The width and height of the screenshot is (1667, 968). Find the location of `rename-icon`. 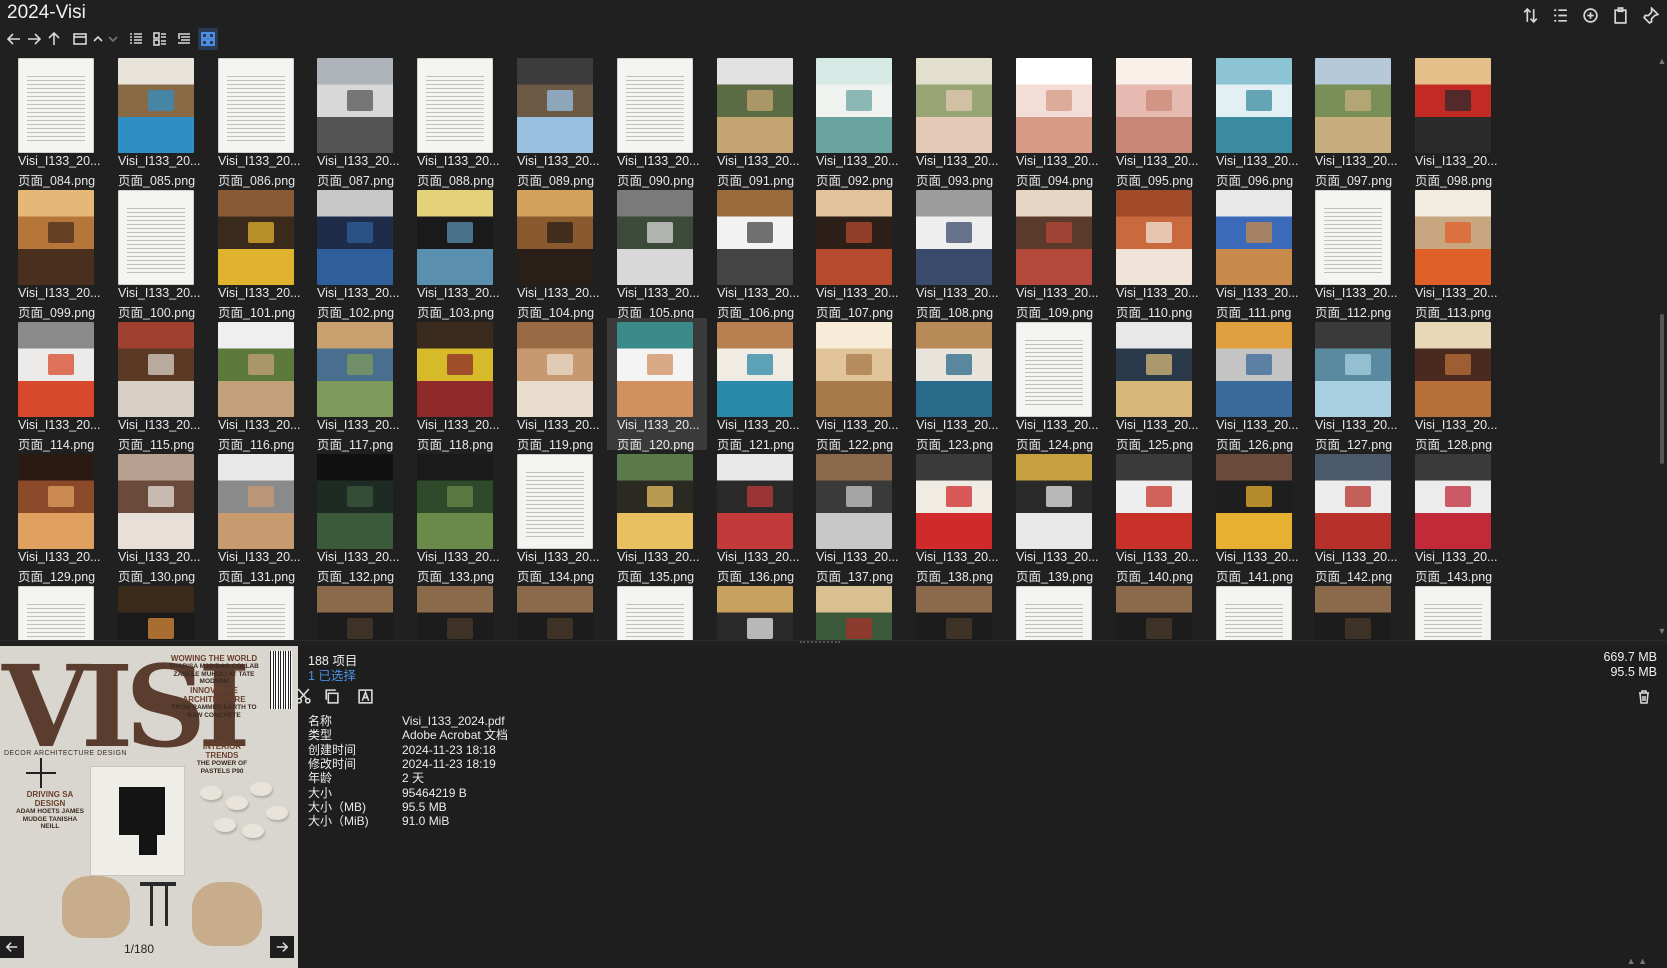

rename-icon is located at coordinates (365, 696).